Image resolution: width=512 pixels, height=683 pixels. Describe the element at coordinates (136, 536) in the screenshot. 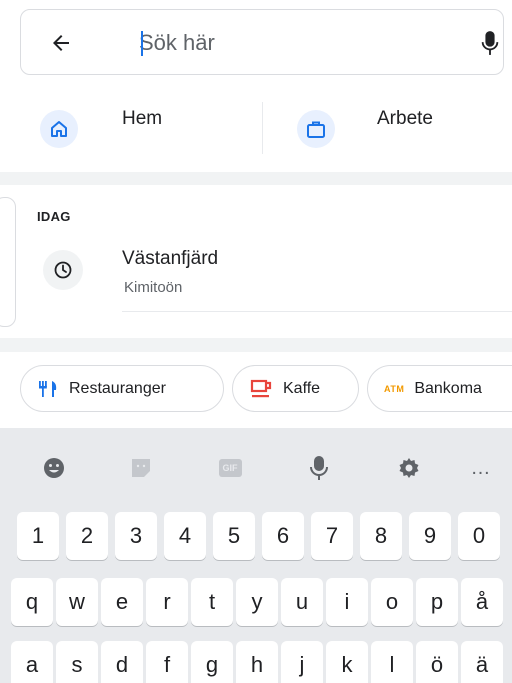

I see `key: 3` at that location.